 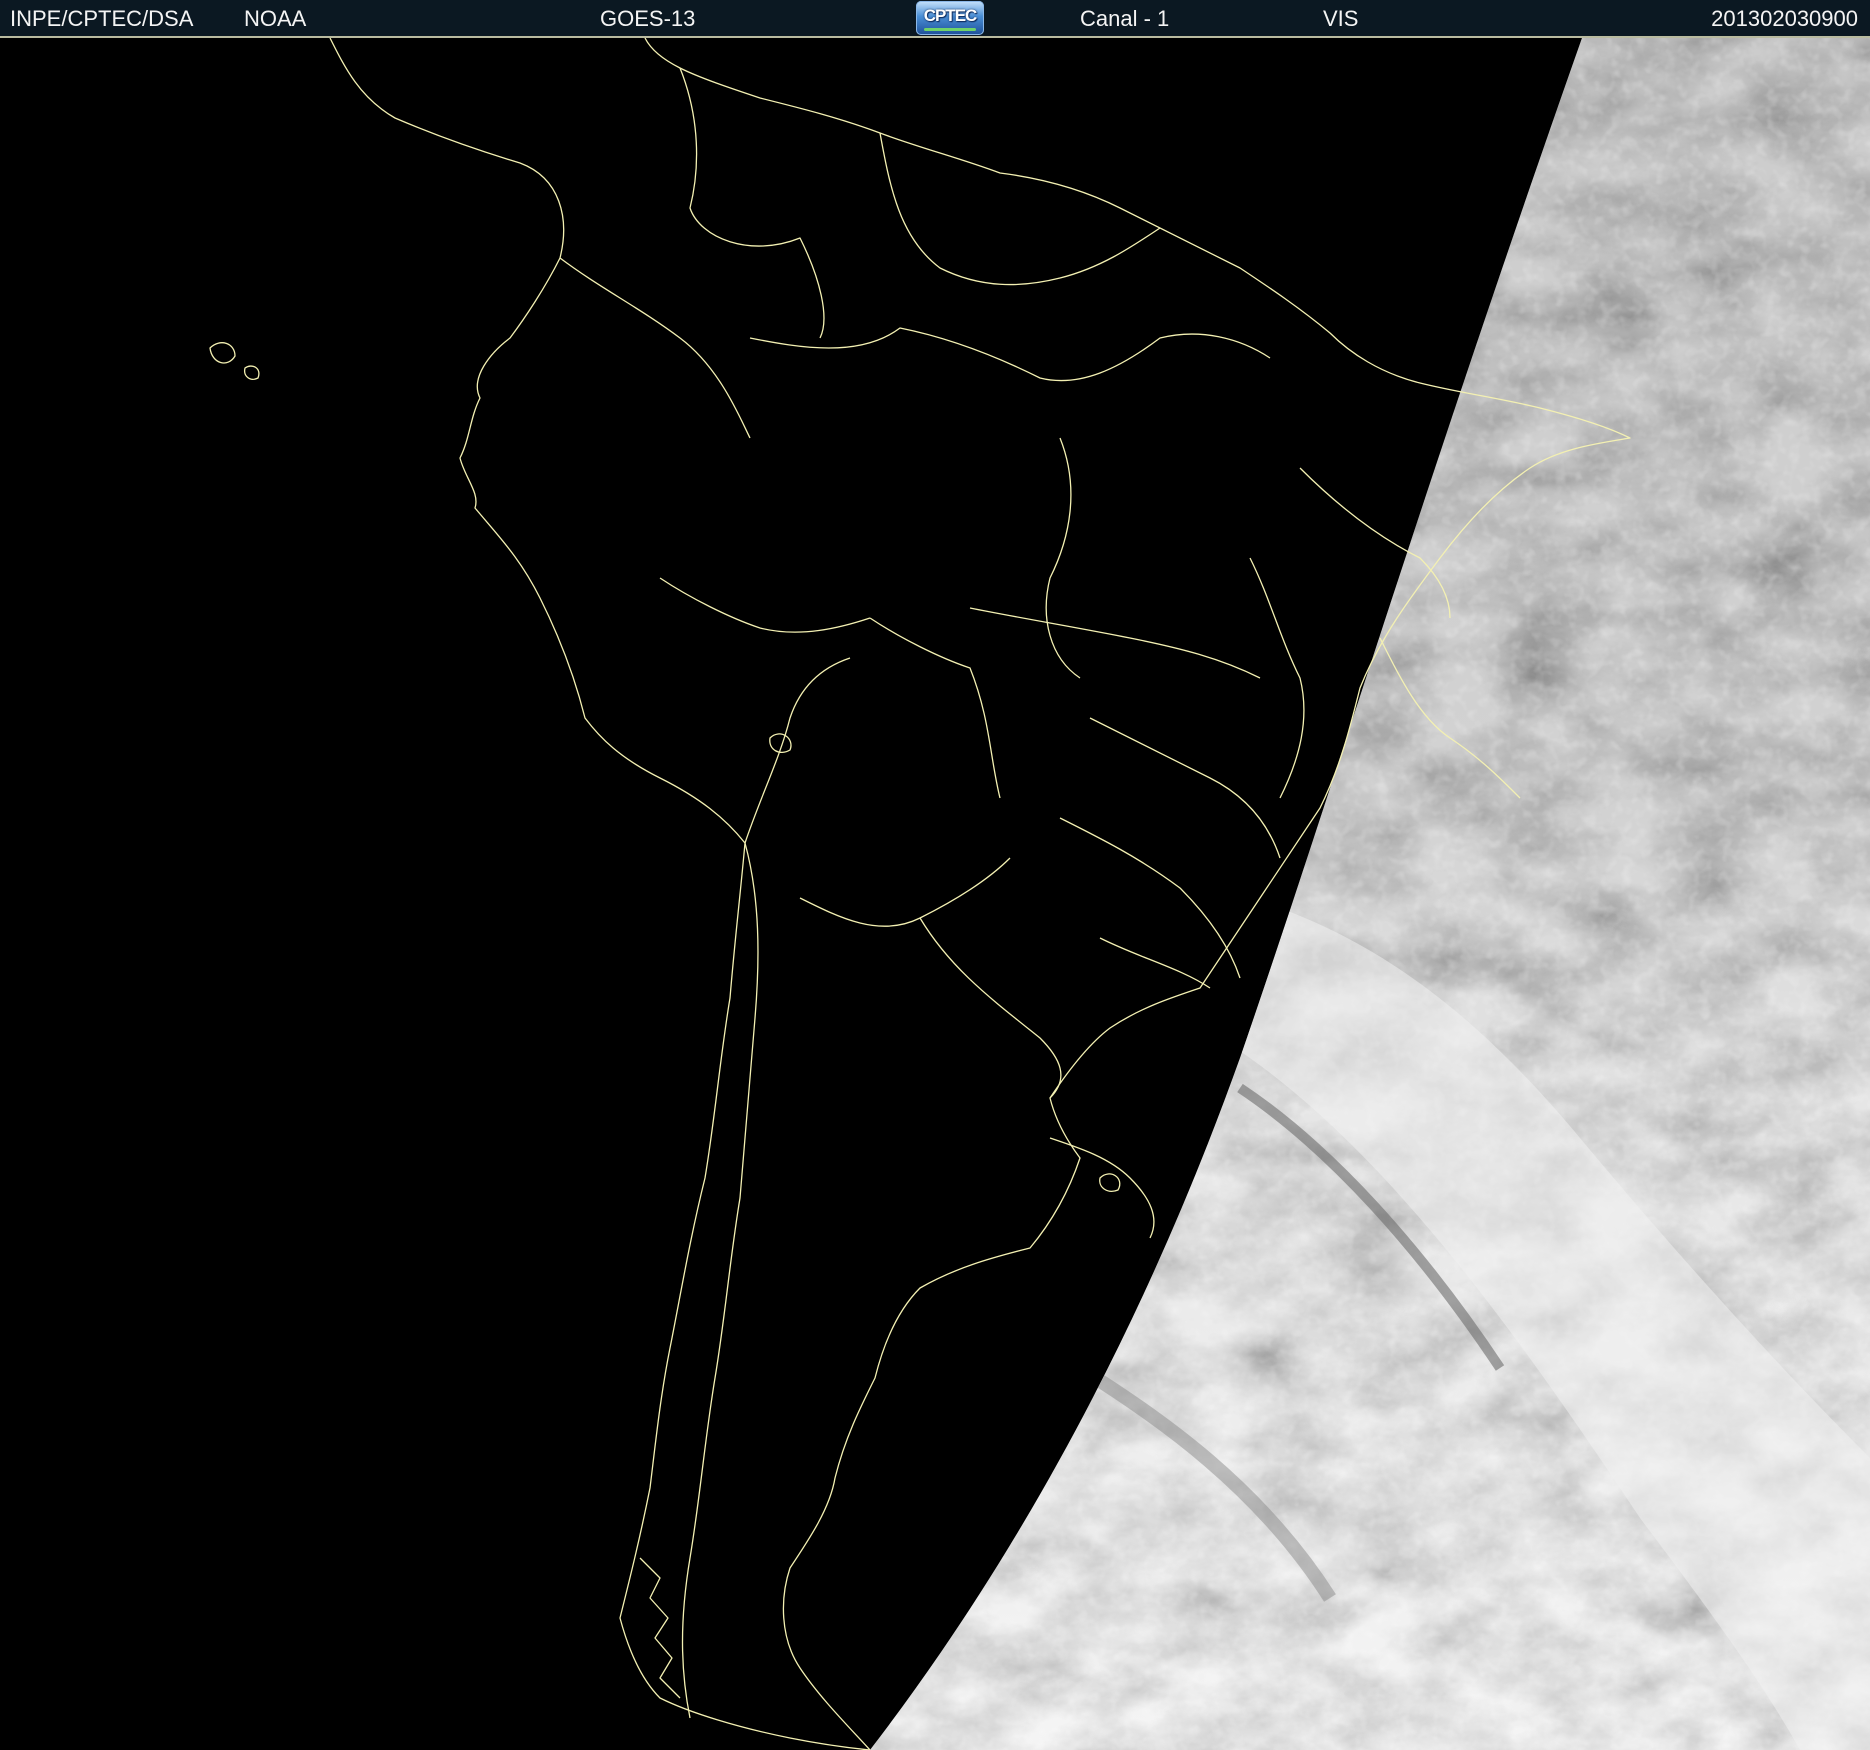 I want to click on cptec-logo: CPTEC, so click(x=950, y=18).